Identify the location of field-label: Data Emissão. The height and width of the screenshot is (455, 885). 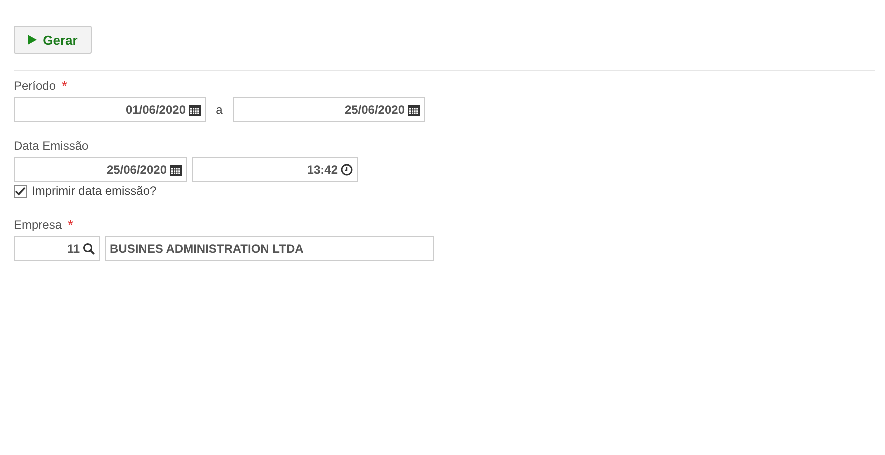
(51, 145).